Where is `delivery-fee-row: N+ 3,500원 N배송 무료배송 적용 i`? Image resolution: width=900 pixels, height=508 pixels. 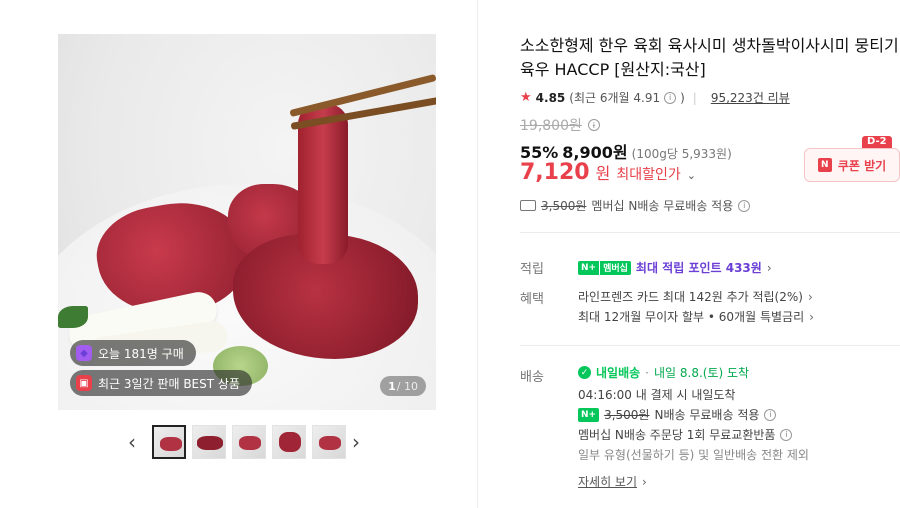 delivery-fee-row: N+ 3,500원 N배송 무료배송 적용 i is located at coordinates (677, 414).